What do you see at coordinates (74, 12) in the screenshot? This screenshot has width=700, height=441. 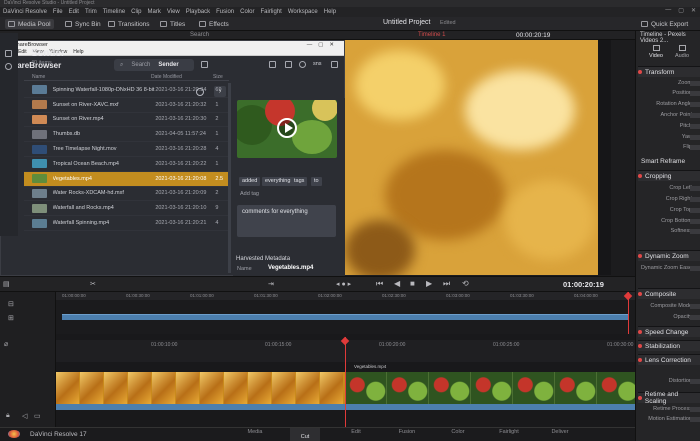 I see `menu-item: Edit` at bounding box center [74, 12].